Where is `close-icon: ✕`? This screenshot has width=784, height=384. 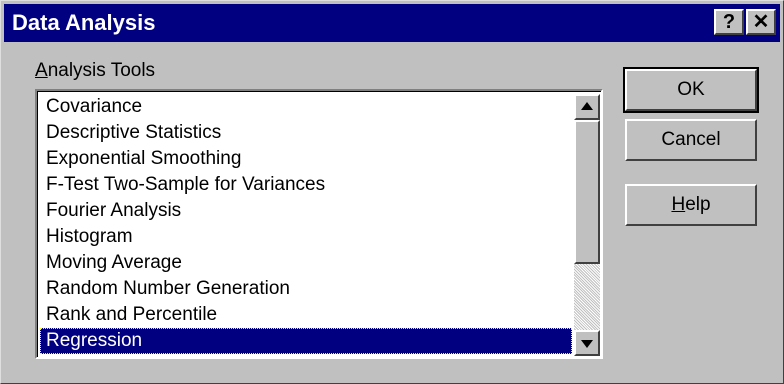 close-icon: ✕ is located at coordinates (761, 22).